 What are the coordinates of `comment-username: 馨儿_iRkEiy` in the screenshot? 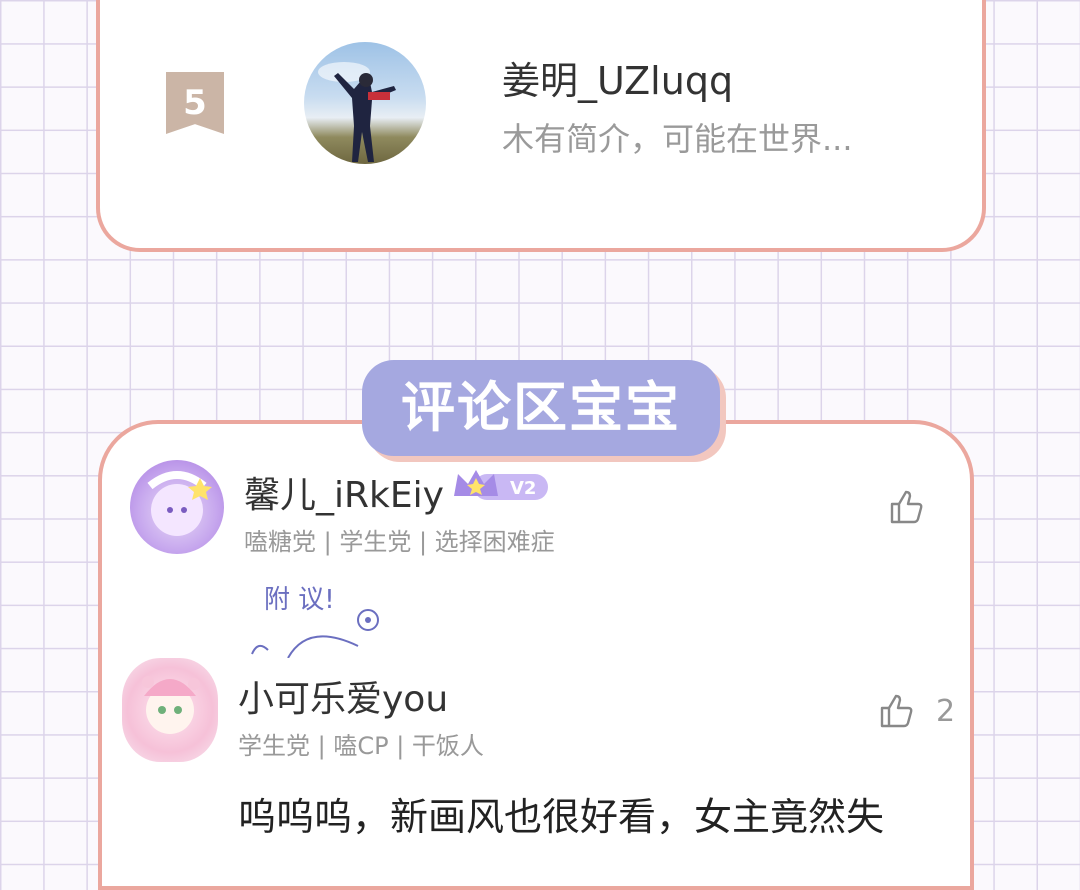 It's located at (344, 492).